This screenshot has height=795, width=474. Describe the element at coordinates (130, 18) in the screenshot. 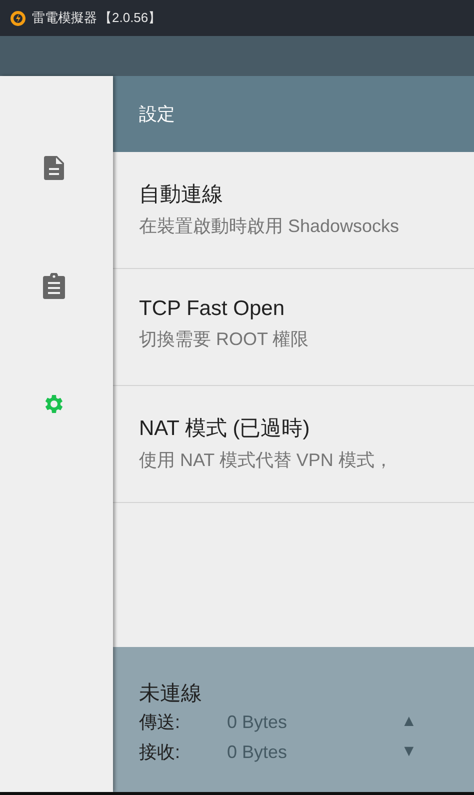

I see `version-label: 【2.0.56】` at that location.